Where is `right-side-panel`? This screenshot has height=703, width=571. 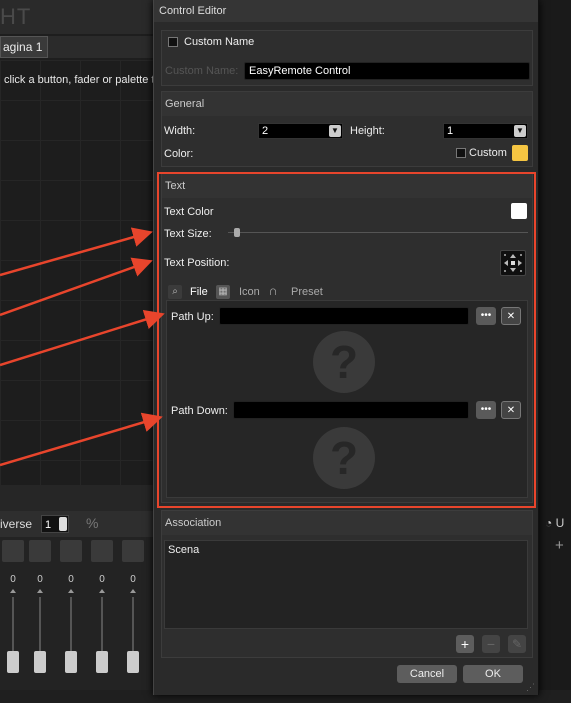
right-side-panel is located at coordinates (554, 351).